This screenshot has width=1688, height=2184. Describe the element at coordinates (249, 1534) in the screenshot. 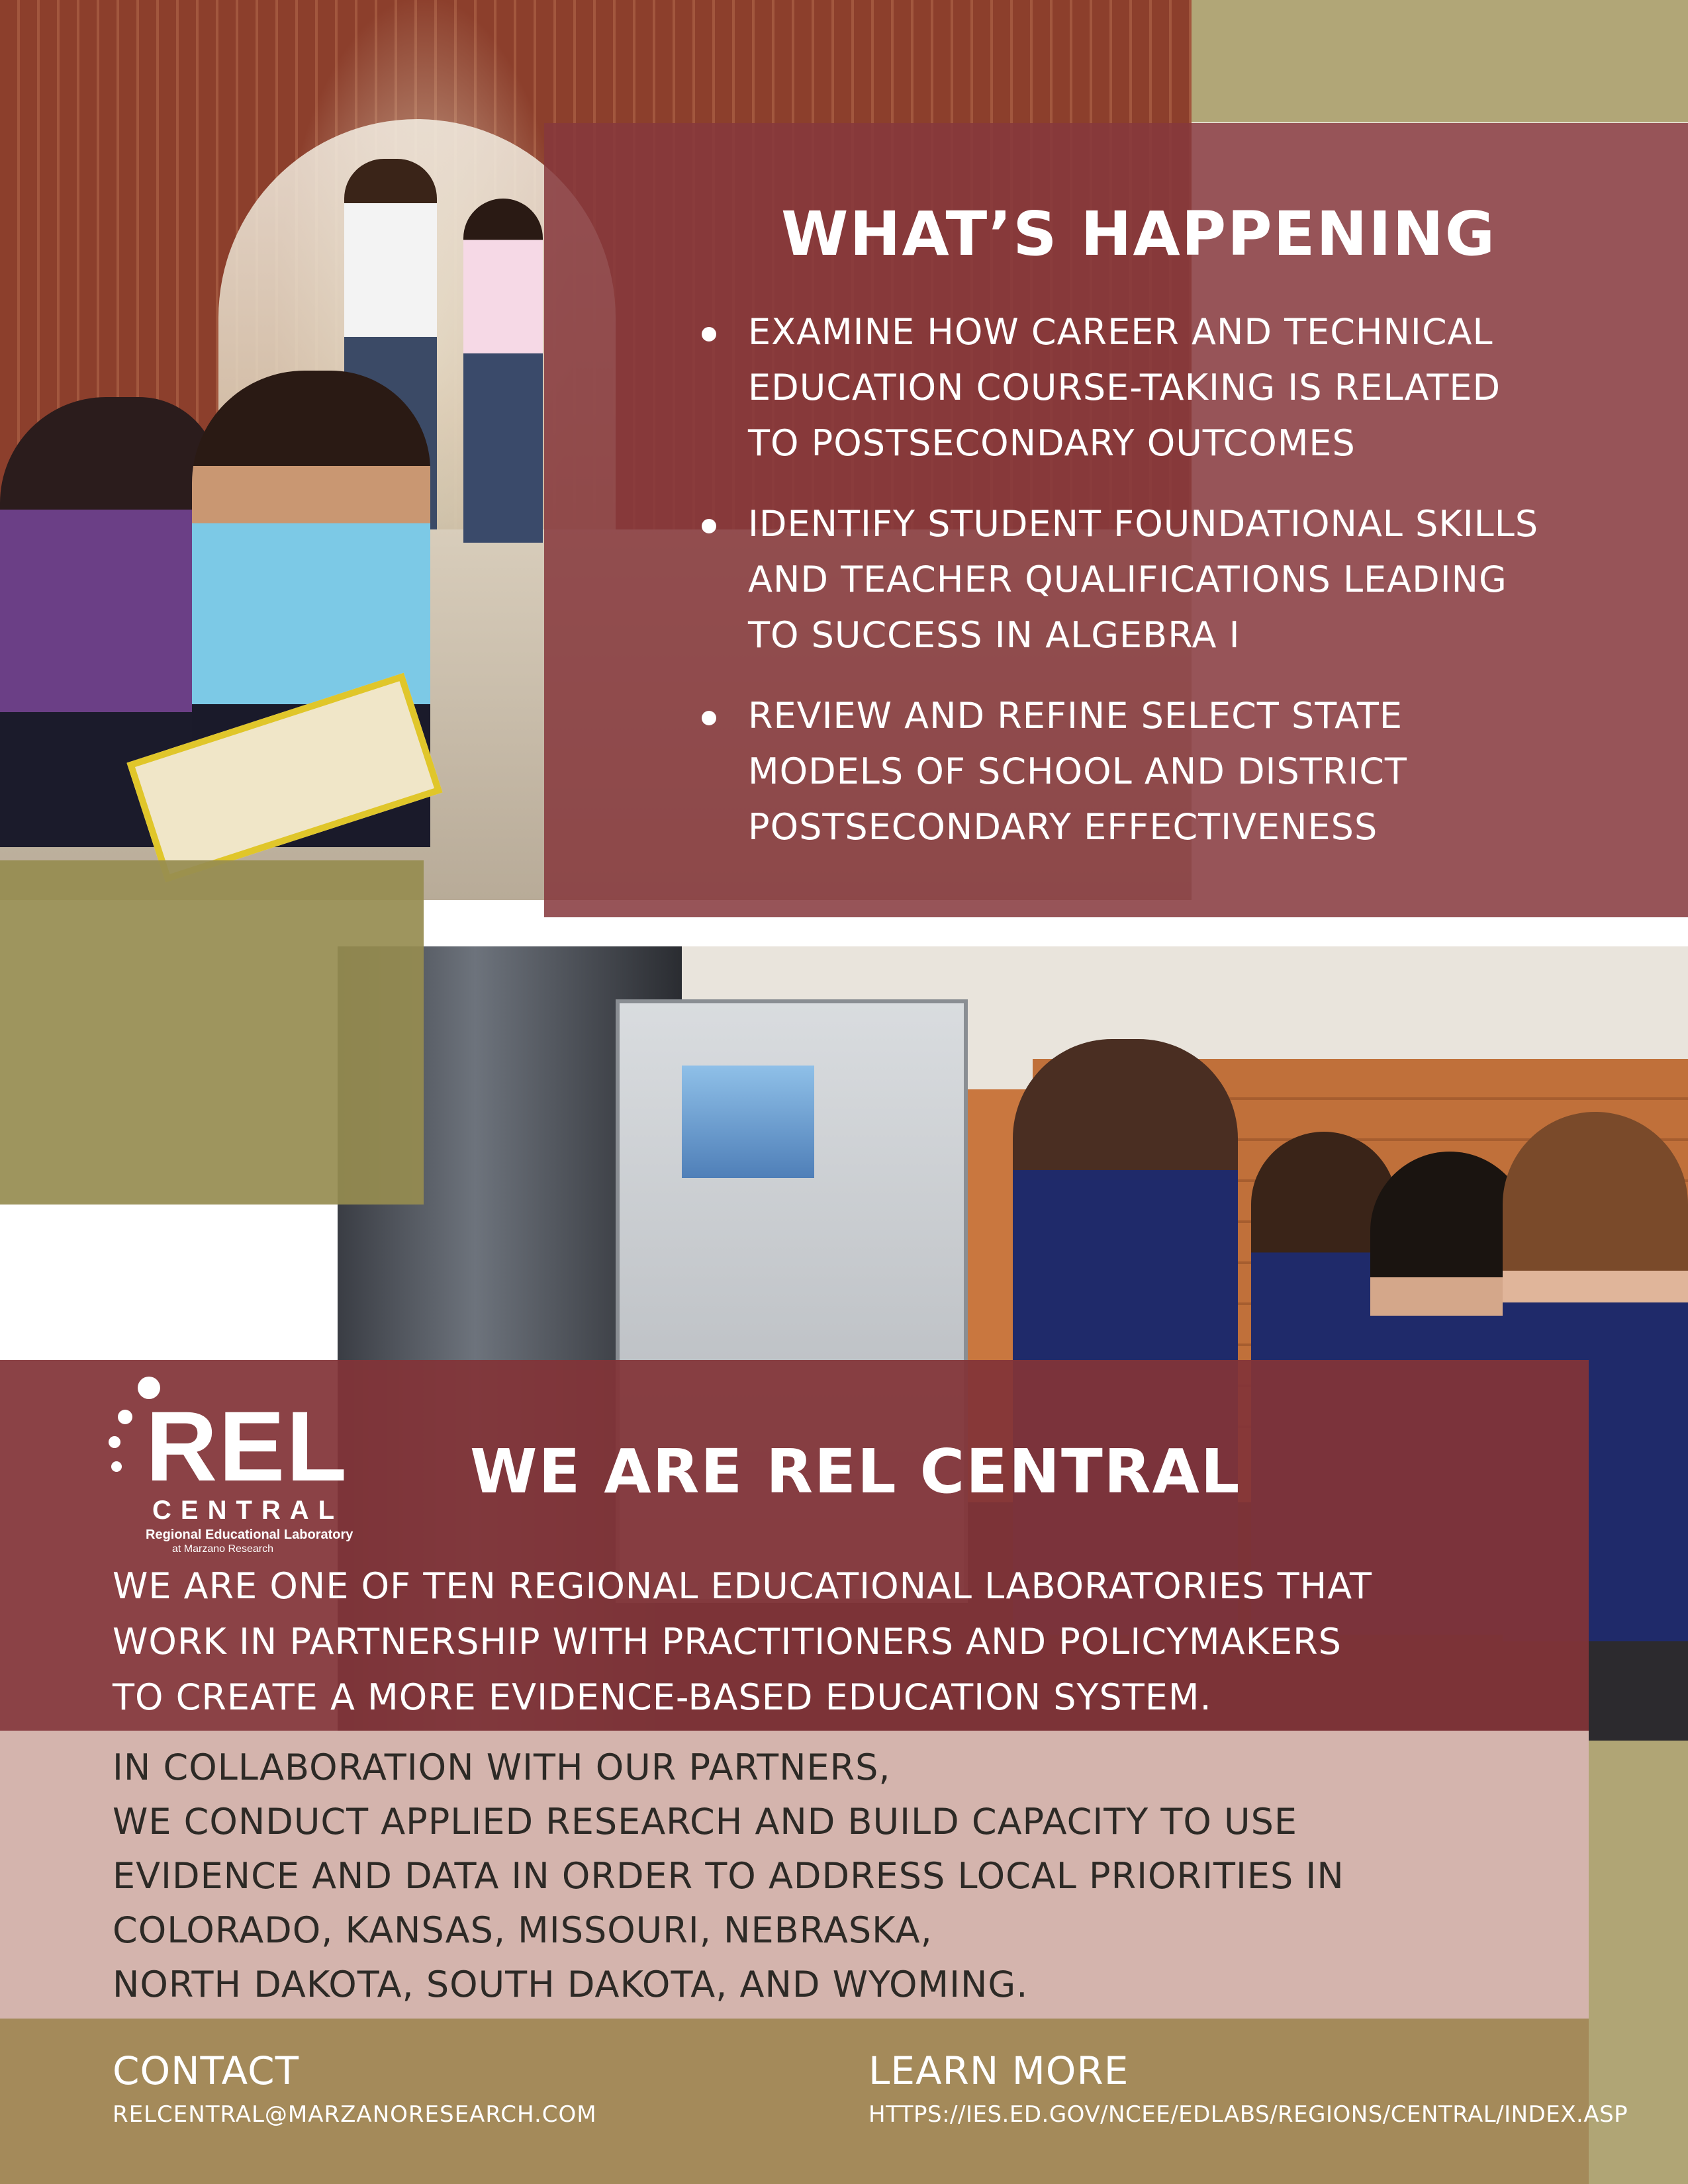

I see `logo-tagline: Regional Educational Laboratory` at that location.